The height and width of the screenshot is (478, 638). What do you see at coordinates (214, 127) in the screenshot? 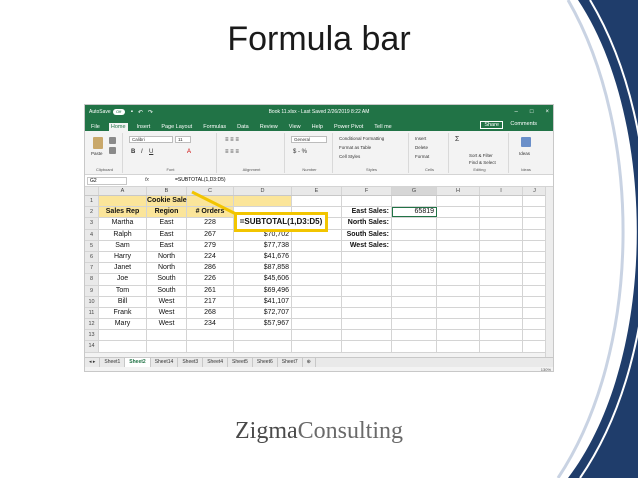
I see `tab-formulas: Formulas` at bounding box center [214, 127].